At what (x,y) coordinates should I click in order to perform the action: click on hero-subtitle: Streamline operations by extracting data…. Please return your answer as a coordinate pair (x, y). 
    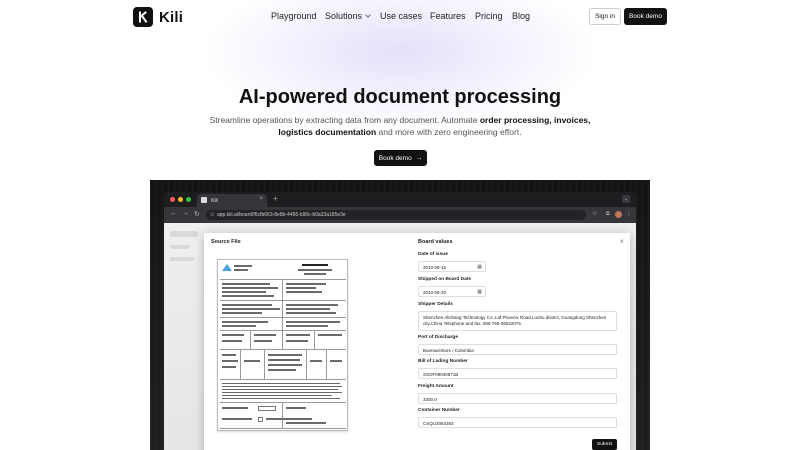
    Looking at the image, I should click on (400, 126).